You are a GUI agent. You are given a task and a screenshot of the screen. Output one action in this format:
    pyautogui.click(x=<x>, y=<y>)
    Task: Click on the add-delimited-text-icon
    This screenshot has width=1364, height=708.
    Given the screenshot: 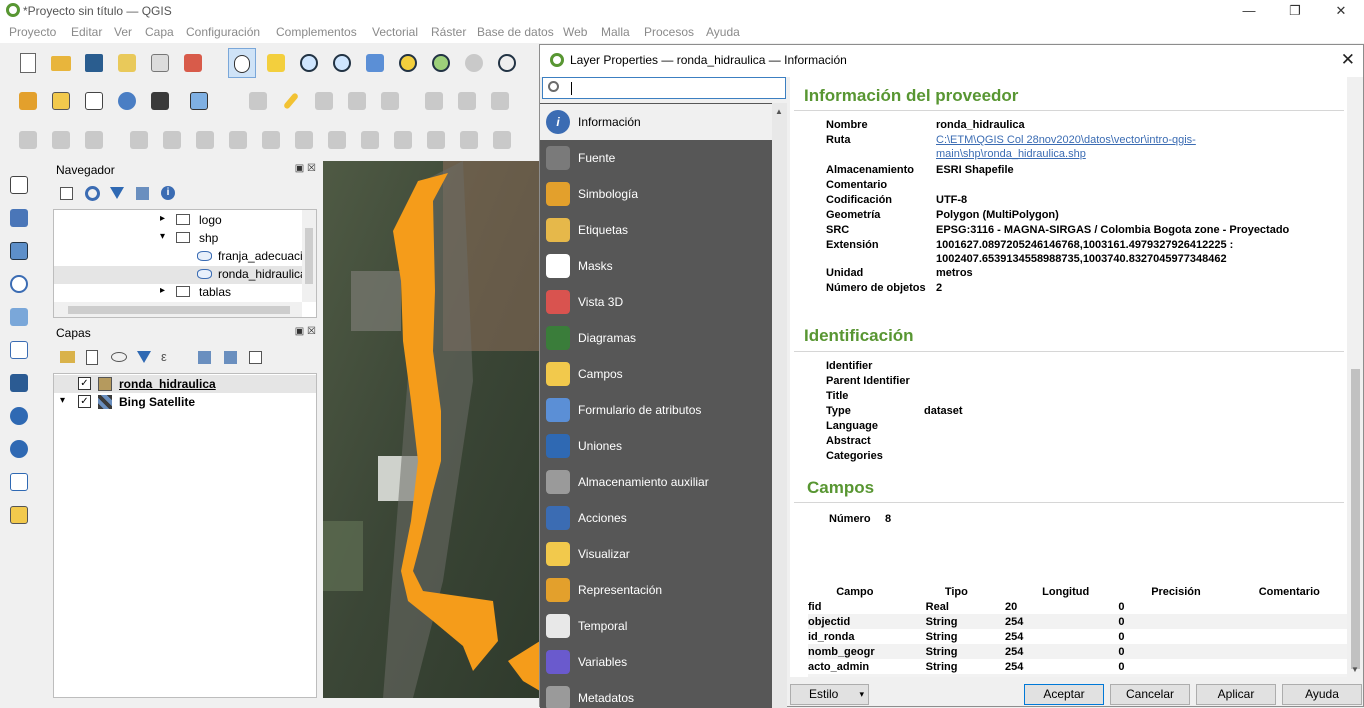 What is the action you would take?
    pyautogui.click(x=20, y=285)
    